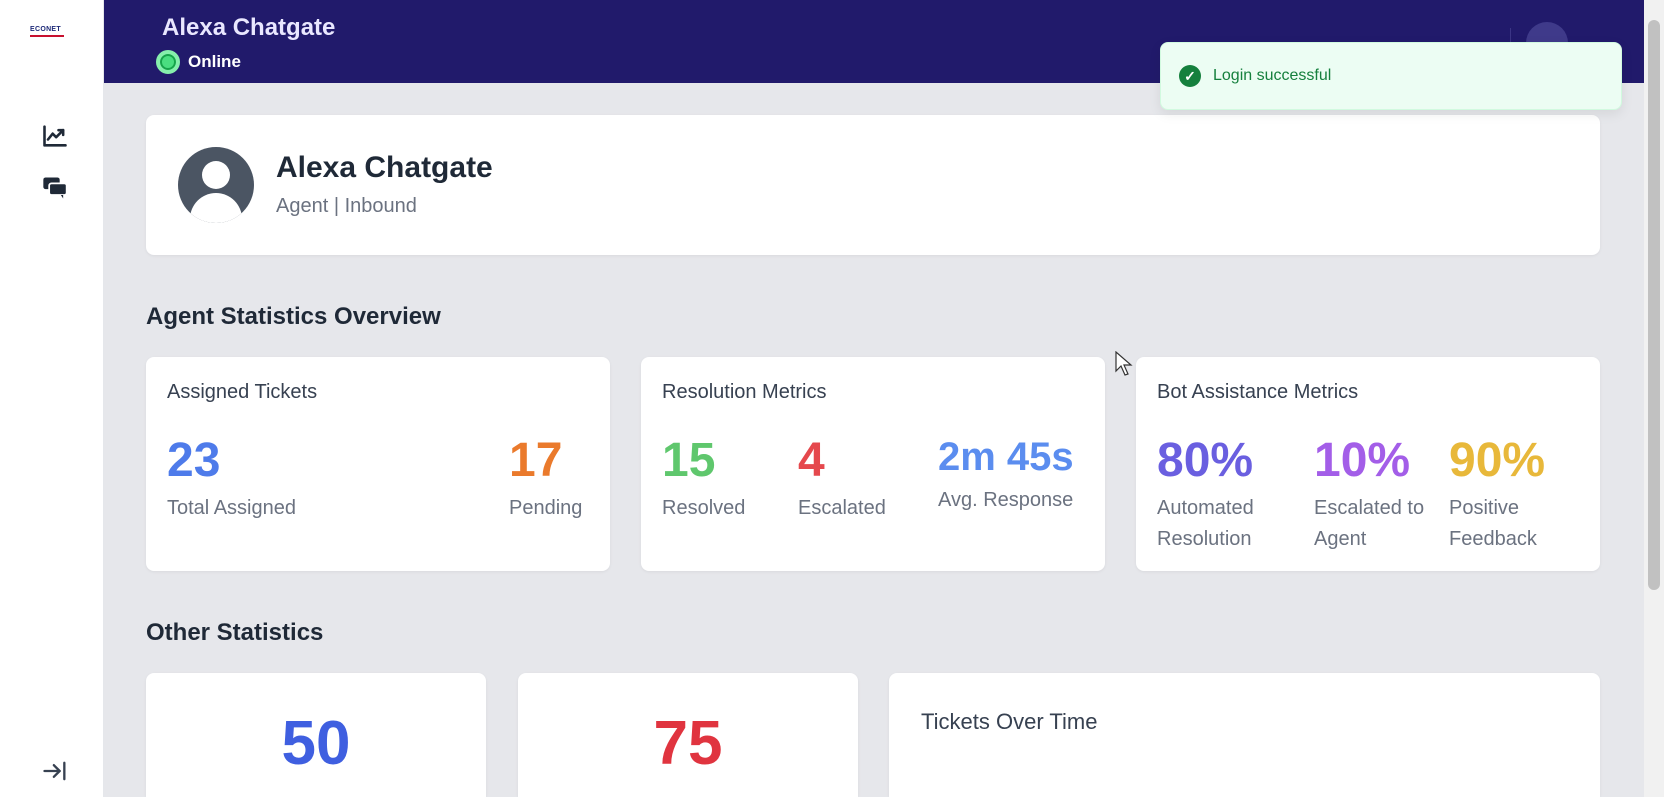  What do you see at coordinates (1369, 524) in the screenshot?
I see `metric-label: Escalated to Agent` at bounding box center [1369, 524].